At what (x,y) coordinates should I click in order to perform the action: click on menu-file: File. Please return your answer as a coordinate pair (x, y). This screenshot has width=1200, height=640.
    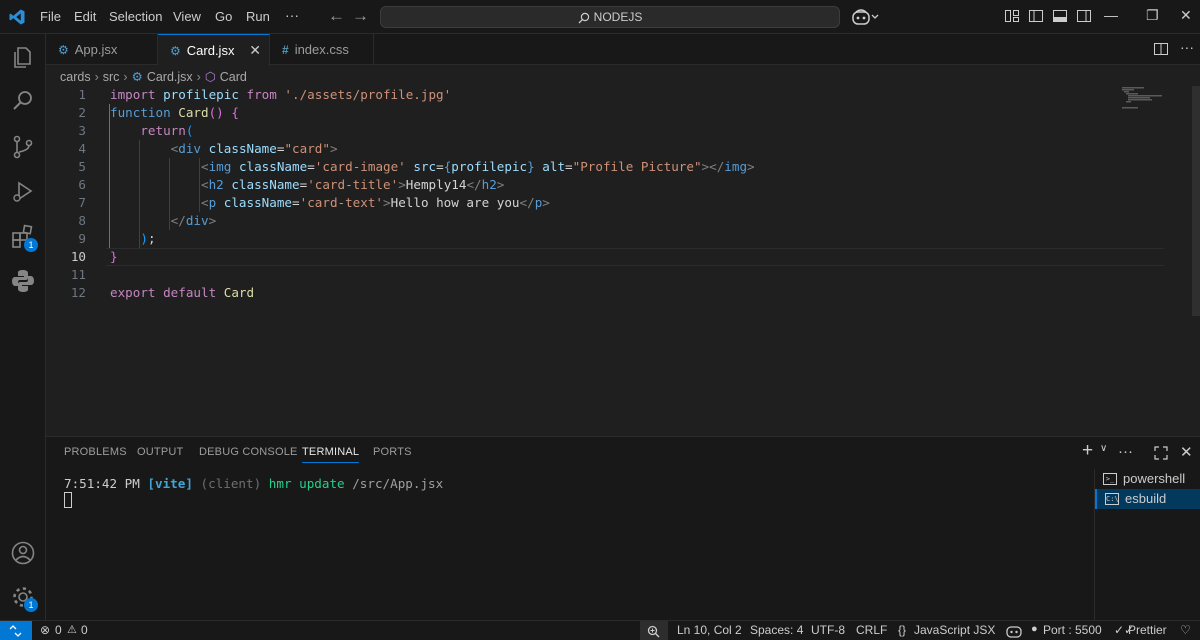
    Looking at the image, I should click on (50, 16).